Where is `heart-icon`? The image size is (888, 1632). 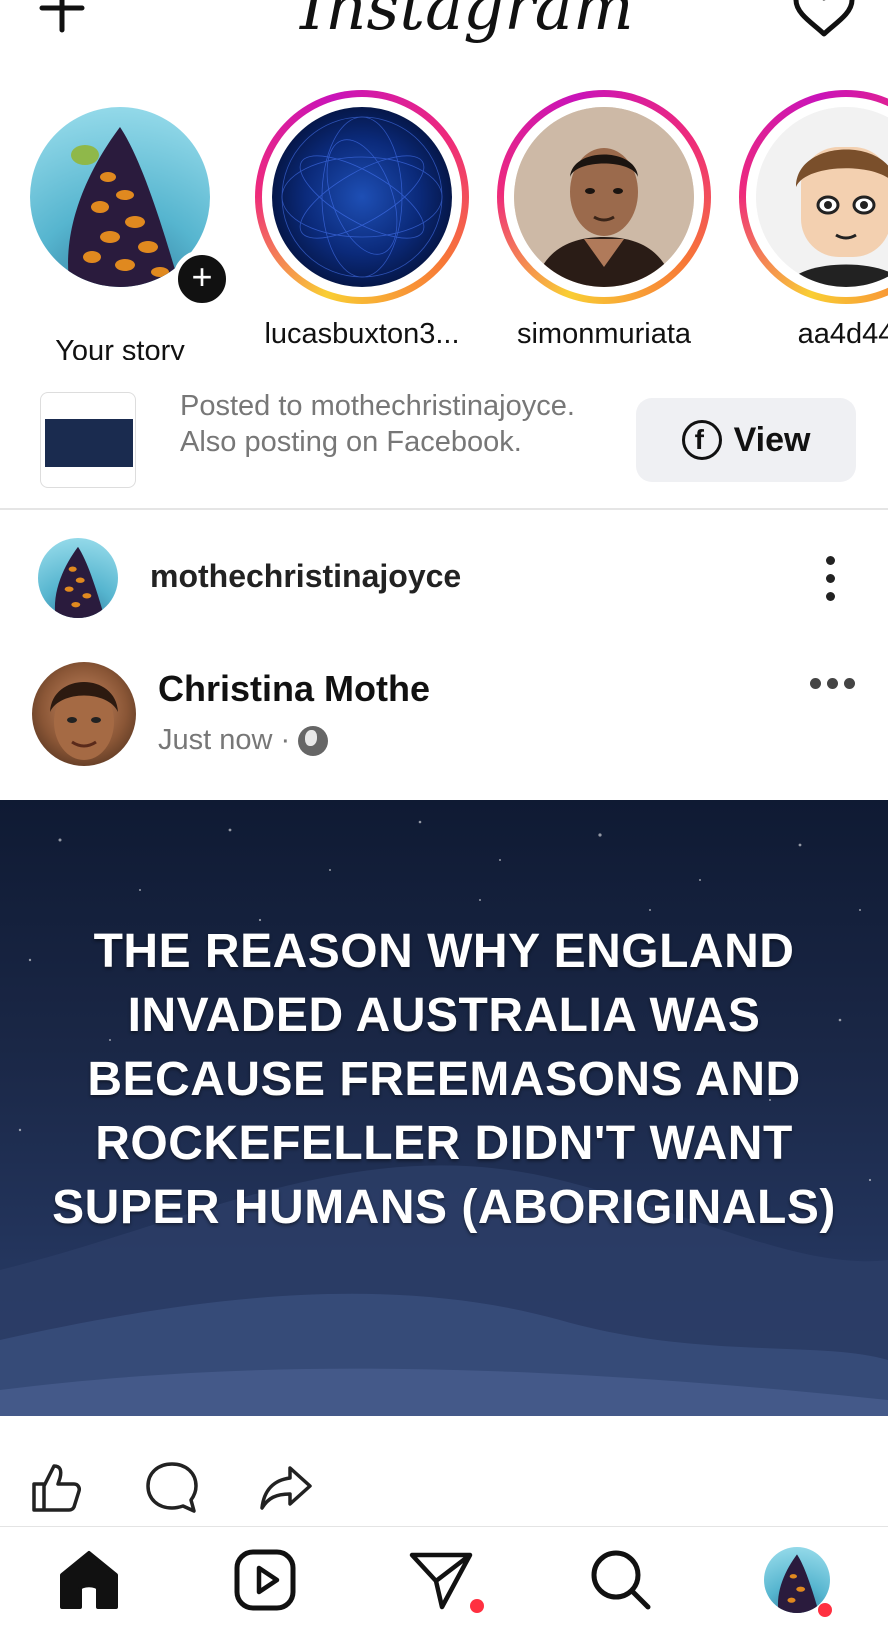 heart-icon is located at coordinates (824, 19).